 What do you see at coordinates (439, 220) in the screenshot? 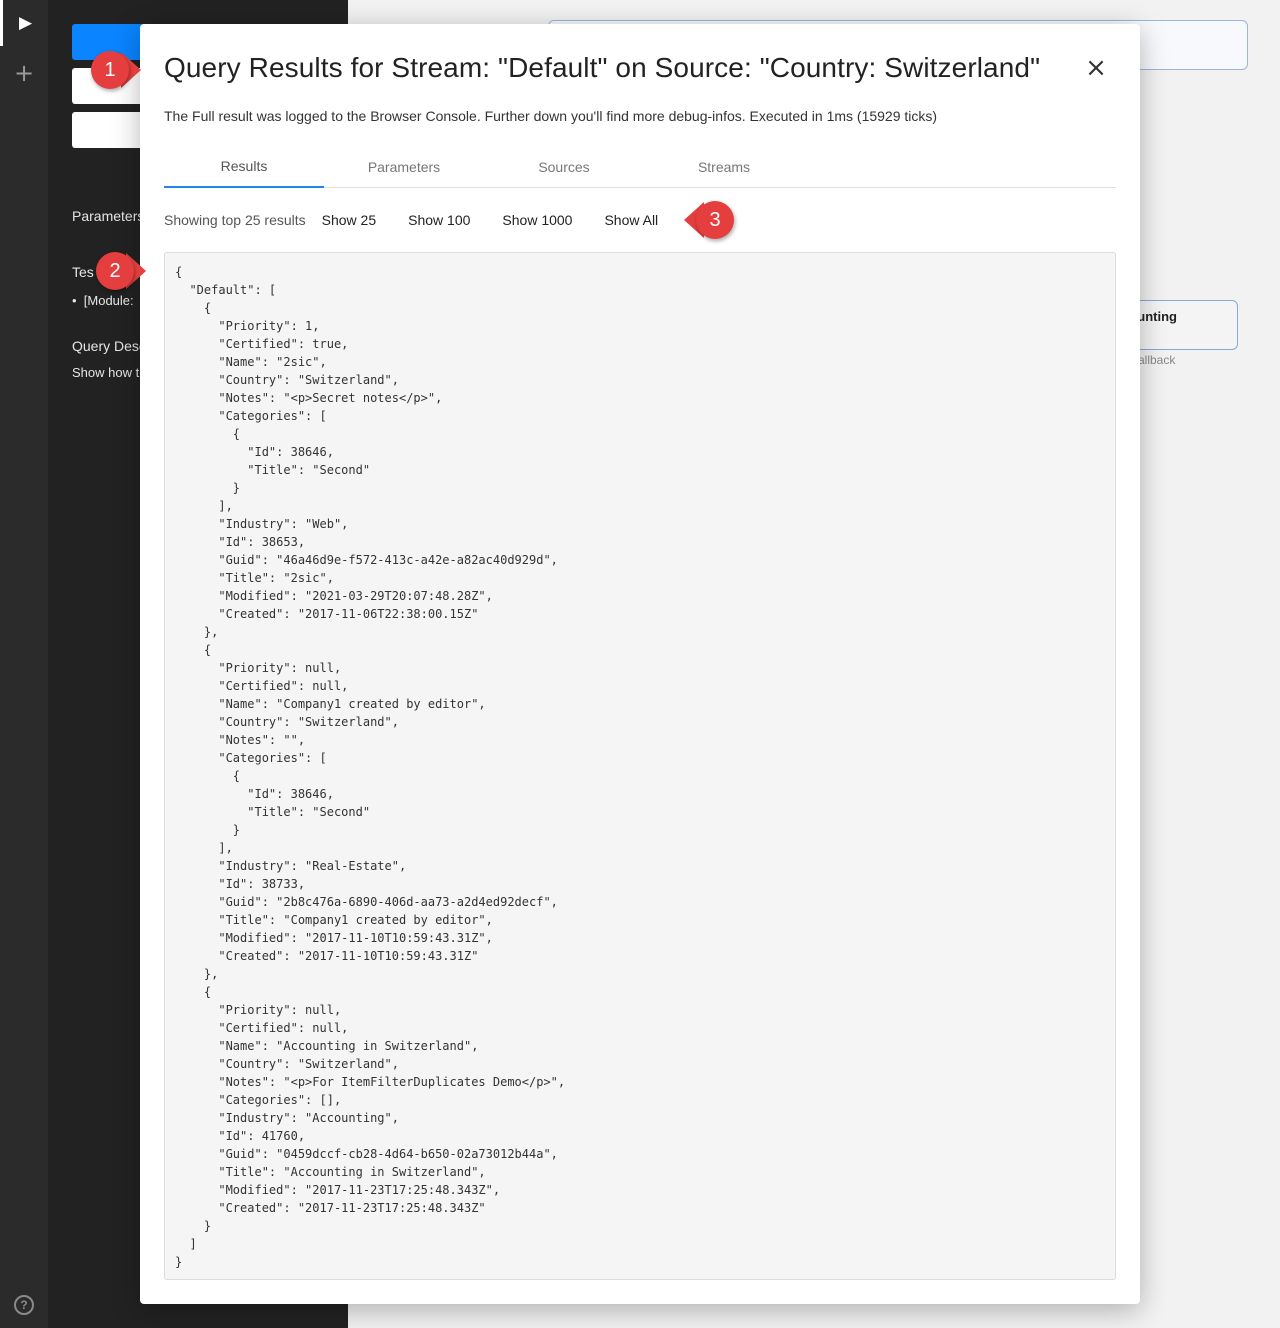
I see `show-100-button: Show 100` at bounding box center [439, 220].